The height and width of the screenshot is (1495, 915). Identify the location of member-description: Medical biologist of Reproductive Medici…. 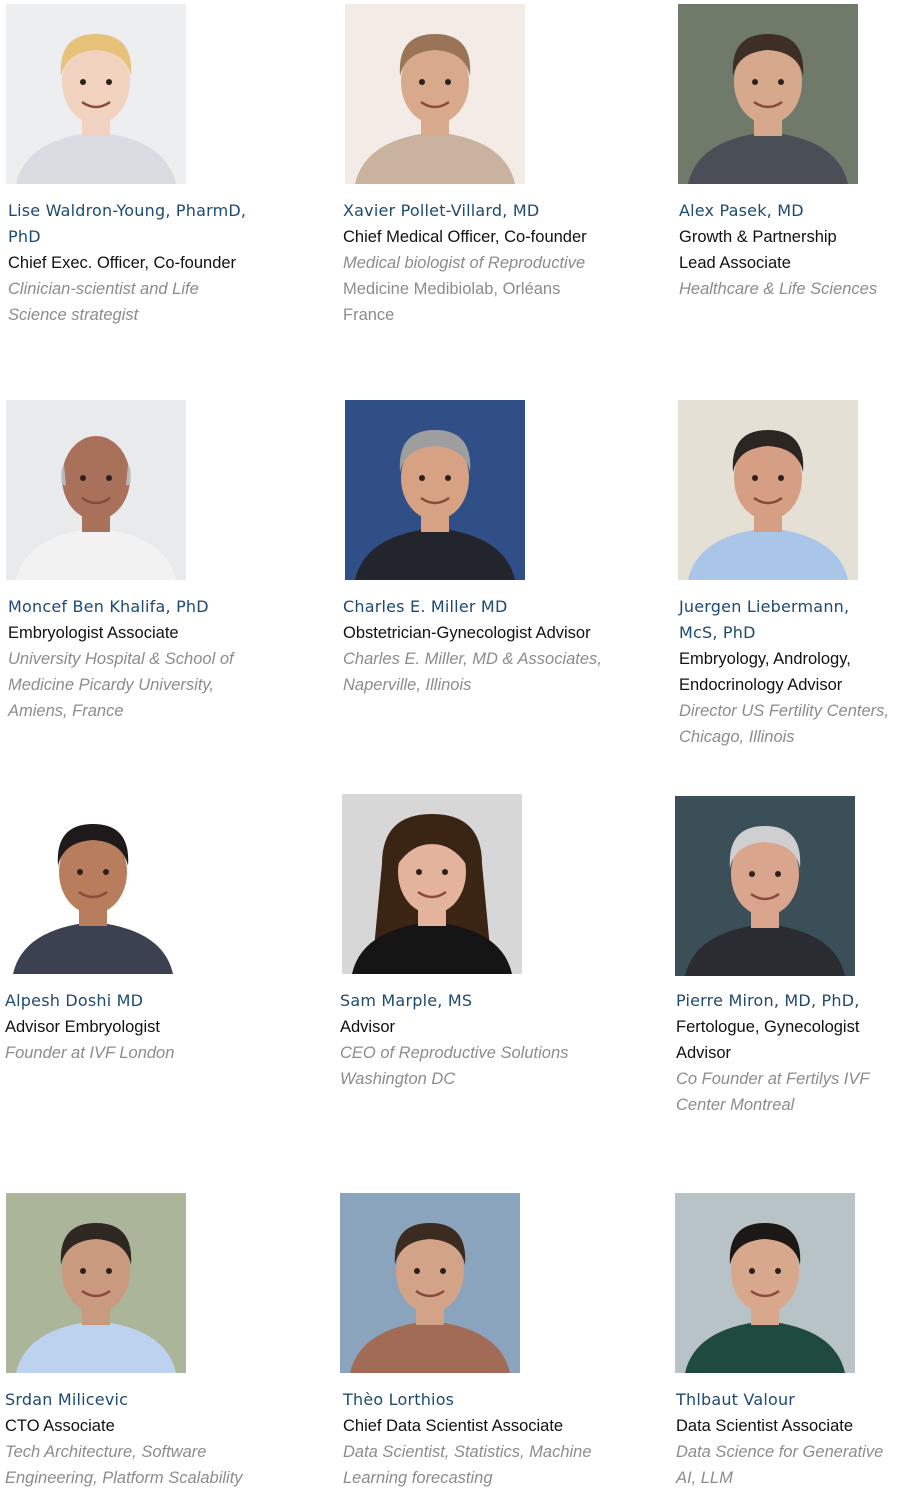
(464, 289).